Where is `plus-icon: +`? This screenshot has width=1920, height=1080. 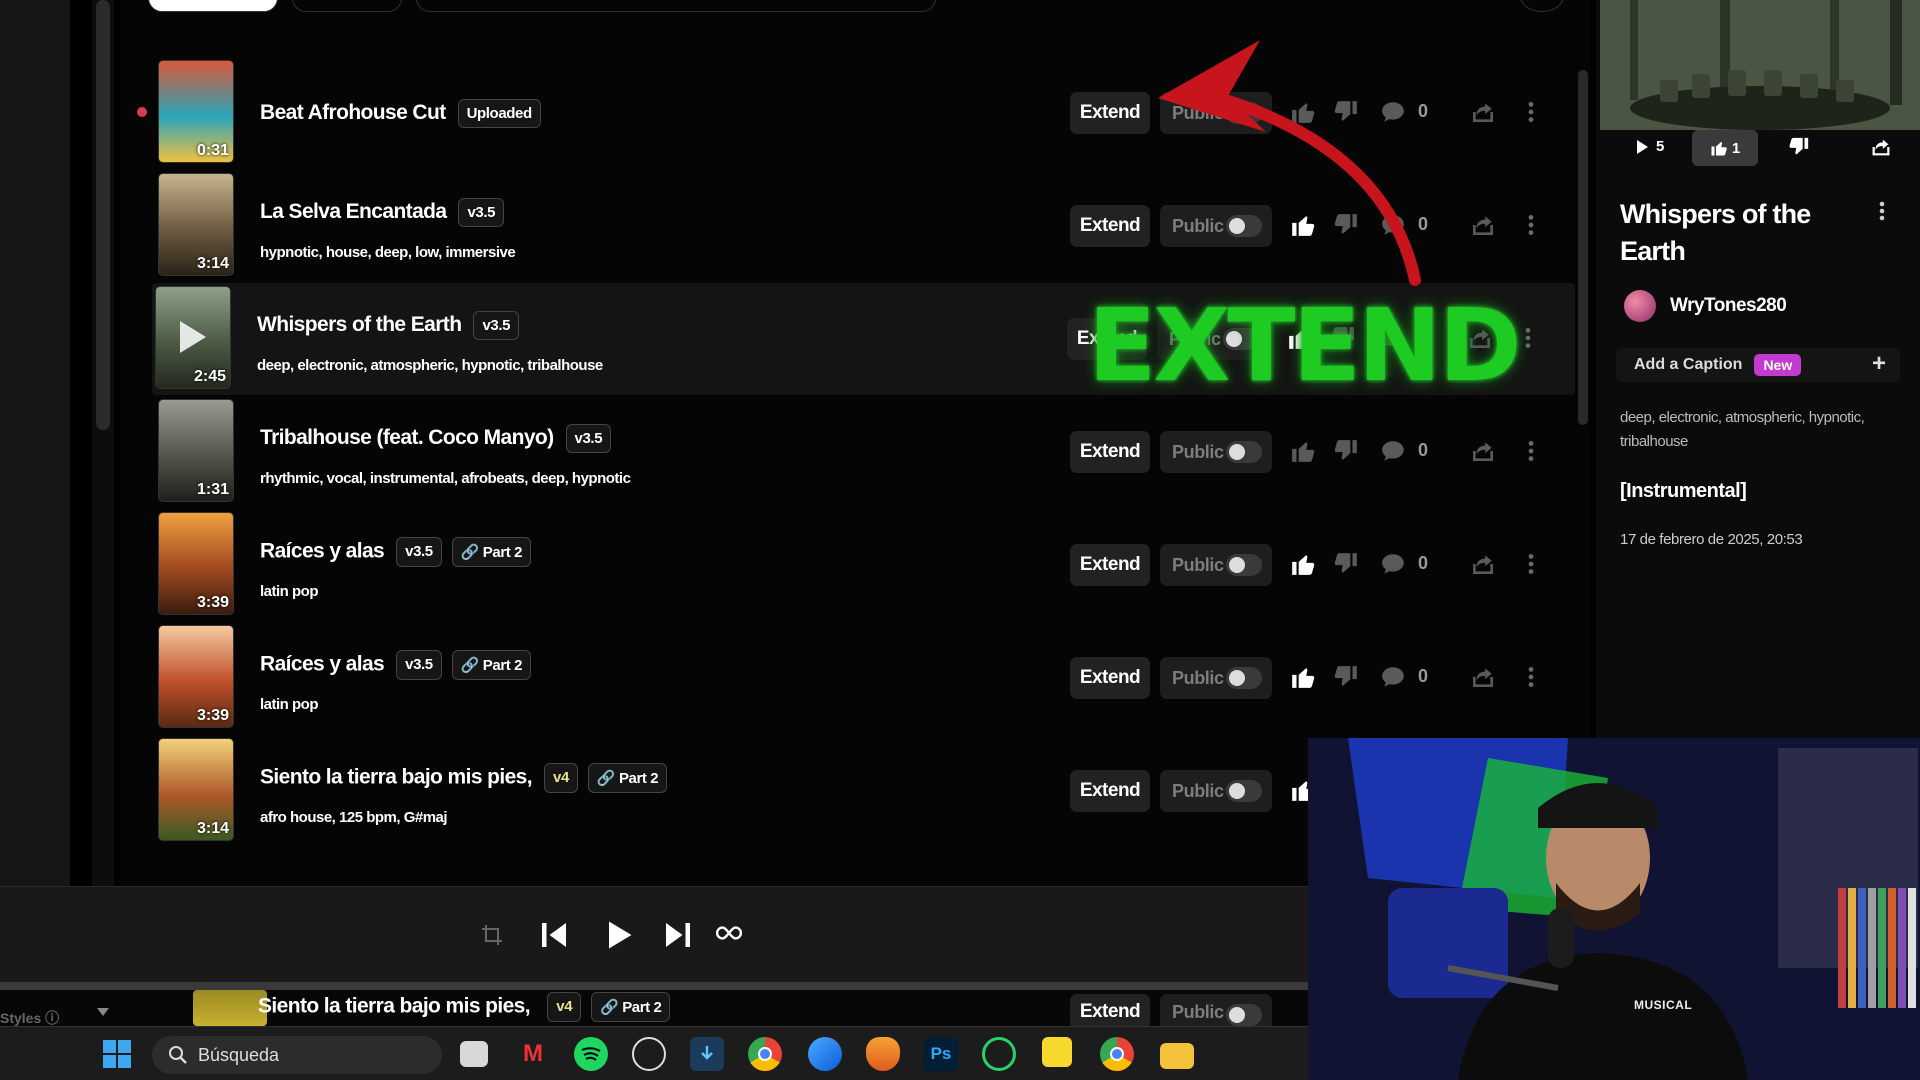
plus-icon: + is located at coordinates (1879, 364).